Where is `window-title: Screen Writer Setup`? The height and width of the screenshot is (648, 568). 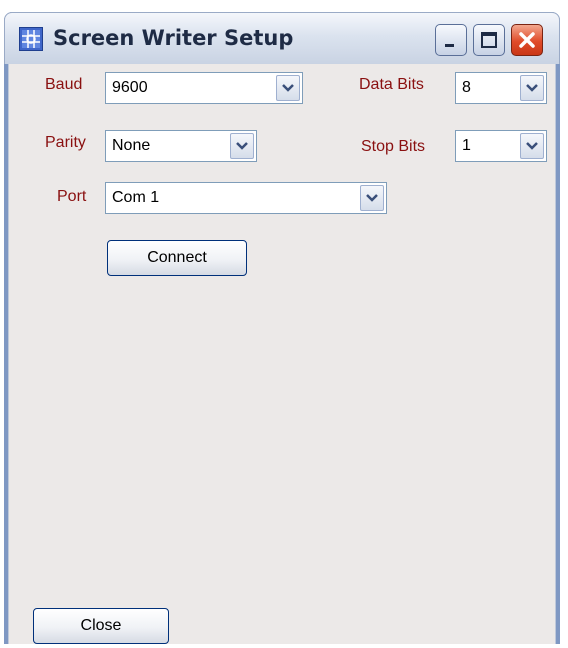
window-title: Screen Writer Setup is located at coordinates (173, 38).